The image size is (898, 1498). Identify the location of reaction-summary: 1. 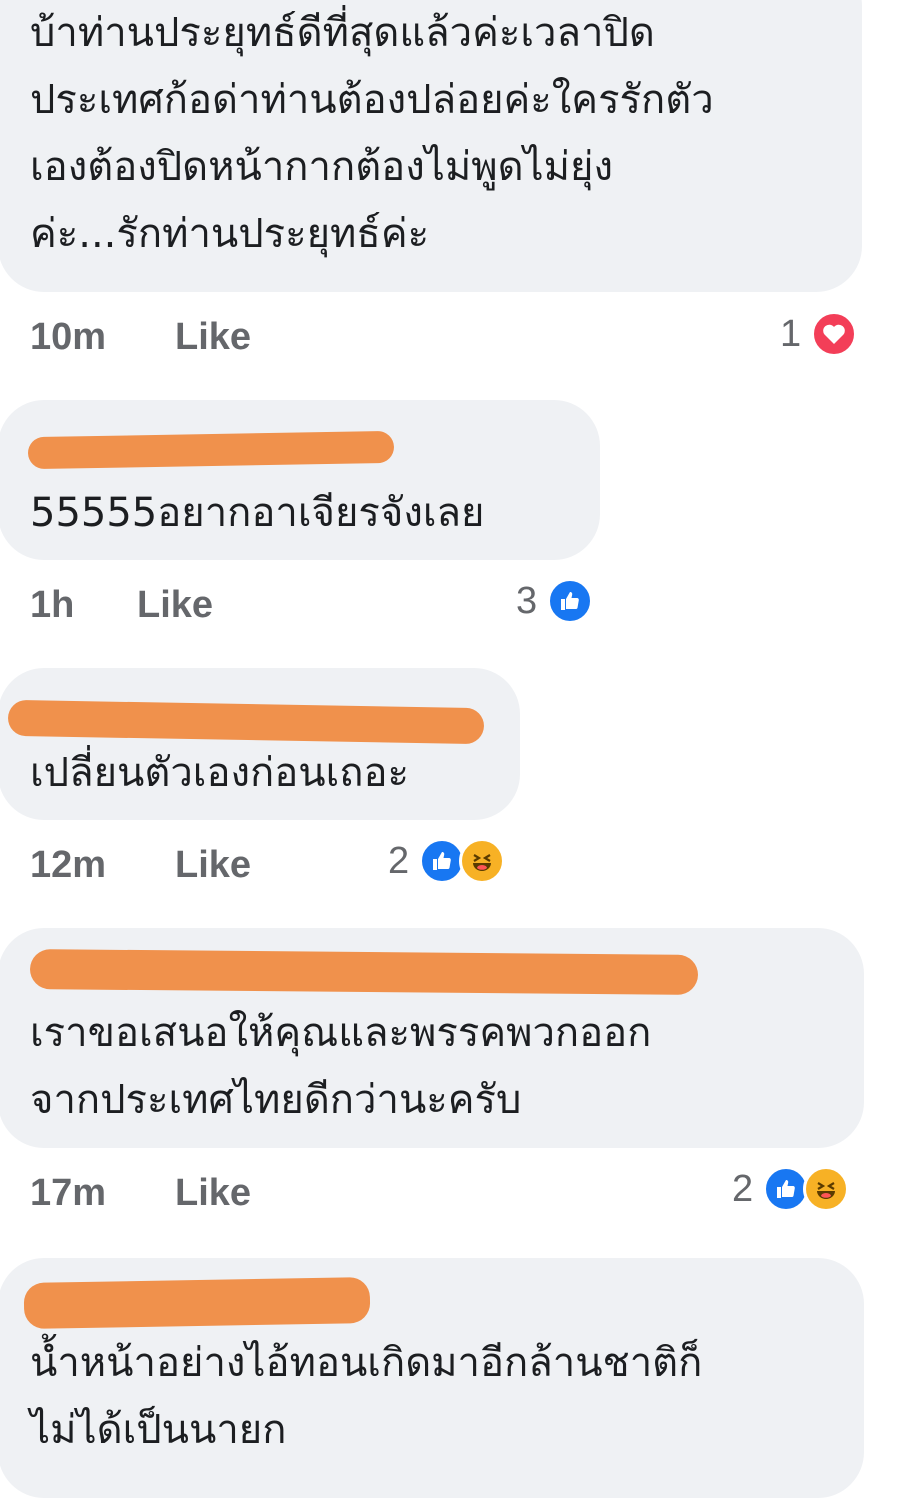
(819, 334).